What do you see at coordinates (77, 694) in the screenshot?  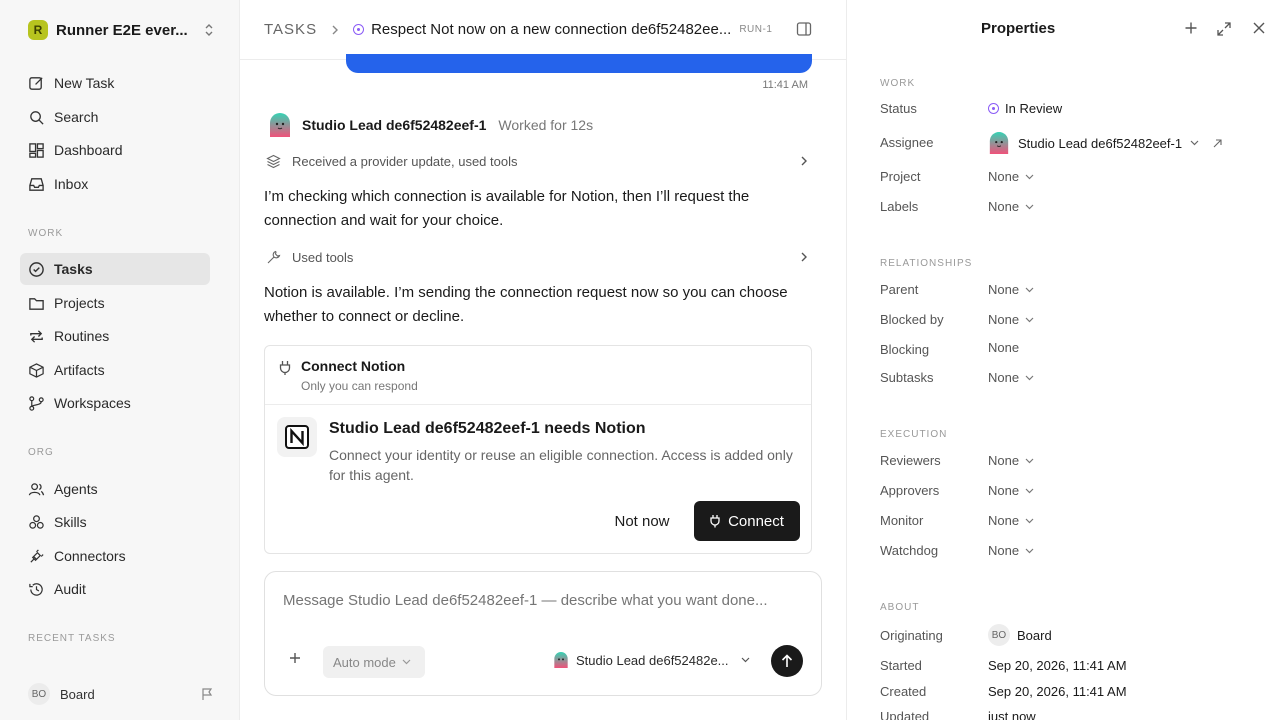 I see `user-name: Board` at bounding box center [77, 694].